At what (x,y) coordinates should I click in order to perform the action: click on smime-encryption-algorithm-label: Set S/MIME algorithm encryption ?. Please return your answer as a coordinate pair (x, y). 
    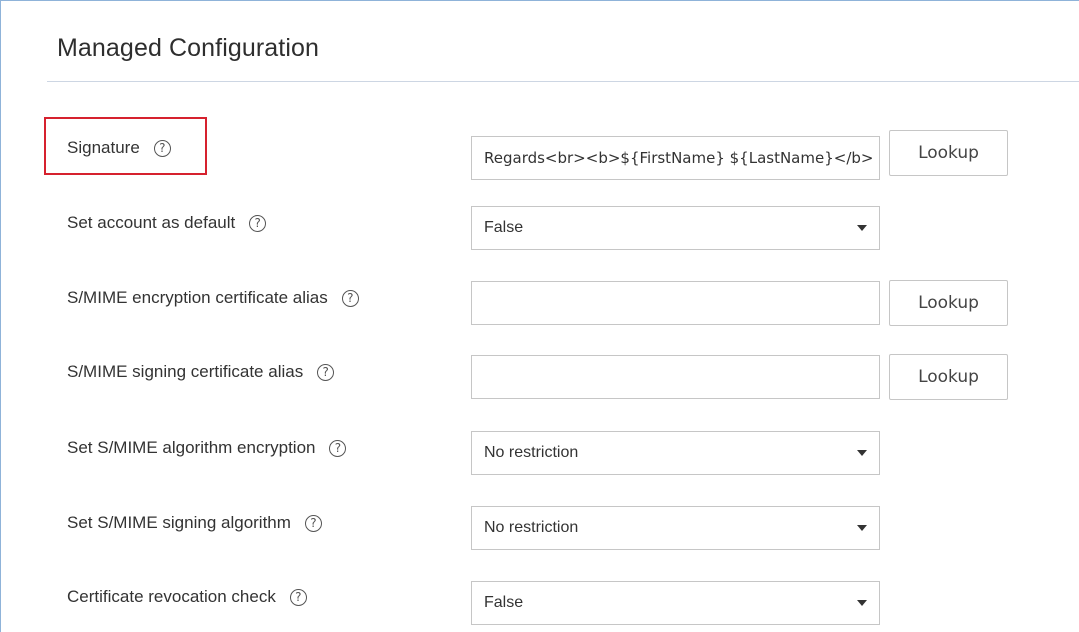
    Looking at the image, I should click on (207, 448).